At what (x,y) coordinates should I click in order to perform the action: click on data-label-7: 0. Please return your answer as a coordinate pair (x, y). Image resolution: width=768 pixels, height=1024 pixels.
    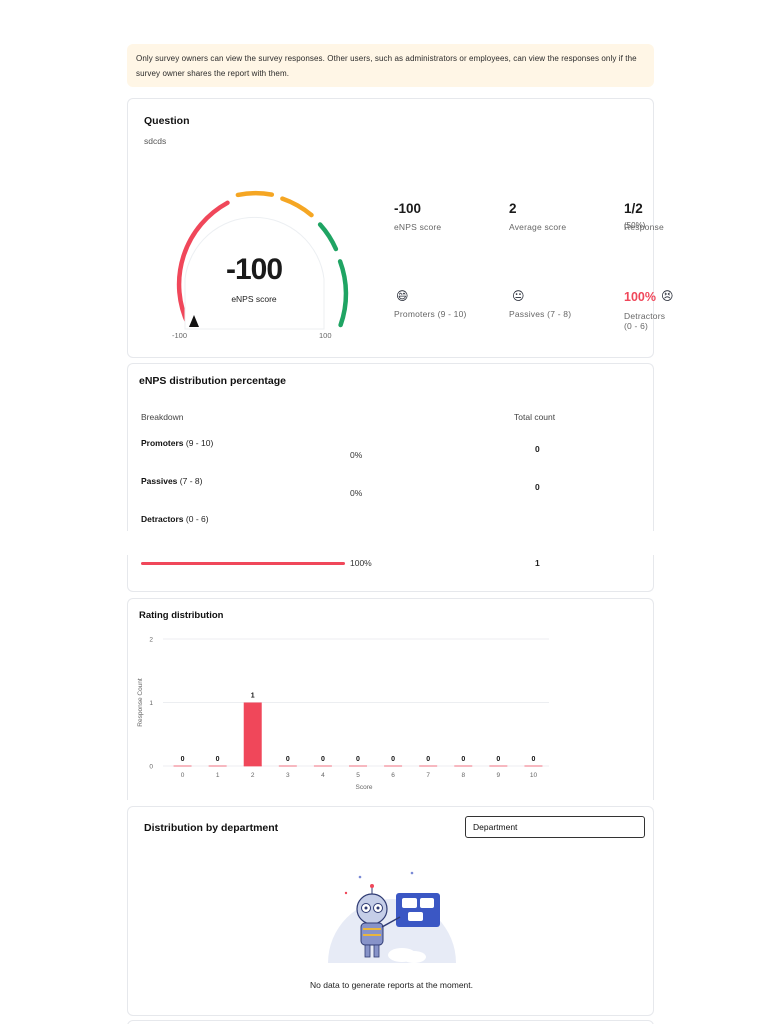
    Looking at the image, I should click on (428, 759).